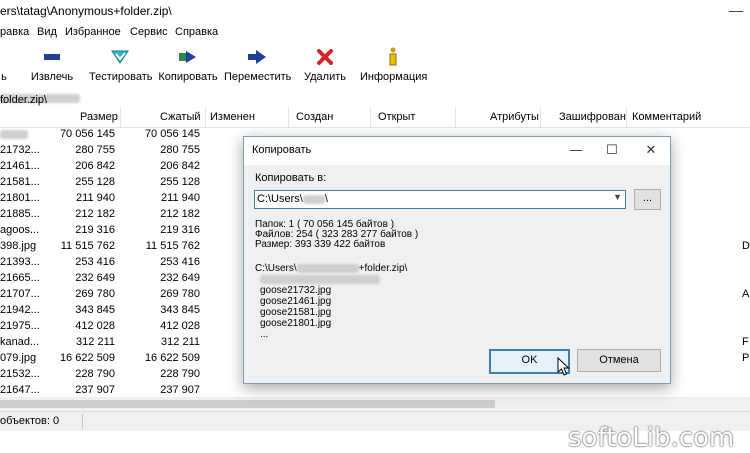  What do you see at coordinates (617, 197) in the screenshot?
I see `chevron-down-icon: ▼` at bounding box center [617, 197].